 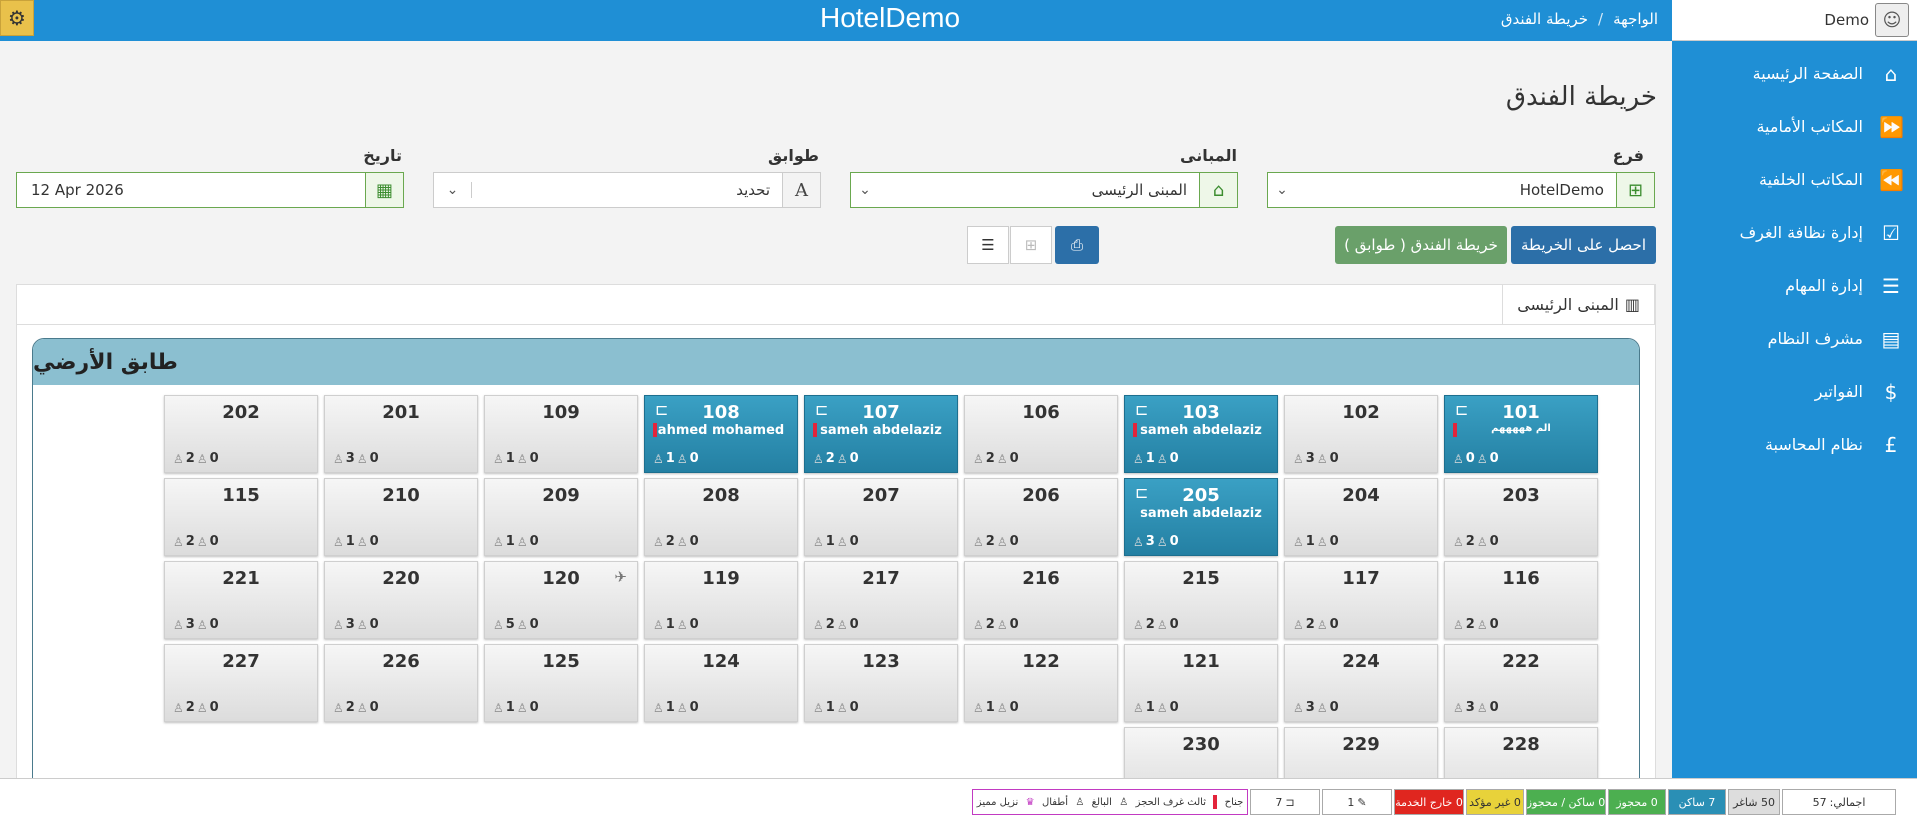 I want to click on calendar-icon: ▦, so click(x=384, y=190).